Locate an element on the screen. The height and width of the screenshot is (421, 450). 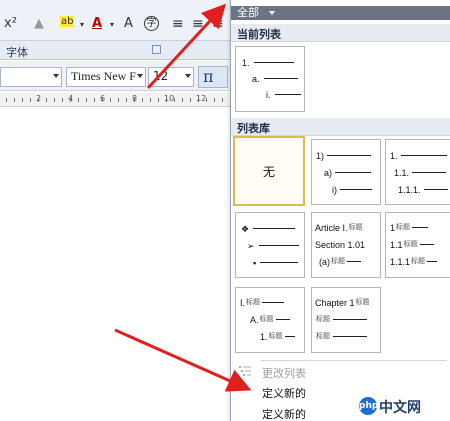
list-number: 1.1. is located at coordinates (402, 172).